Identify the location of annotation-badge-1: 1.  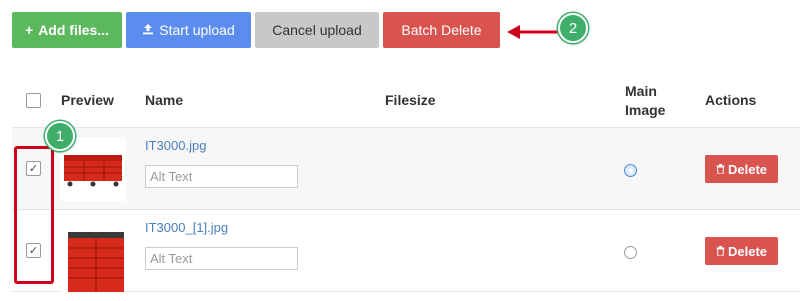
(60, 136).